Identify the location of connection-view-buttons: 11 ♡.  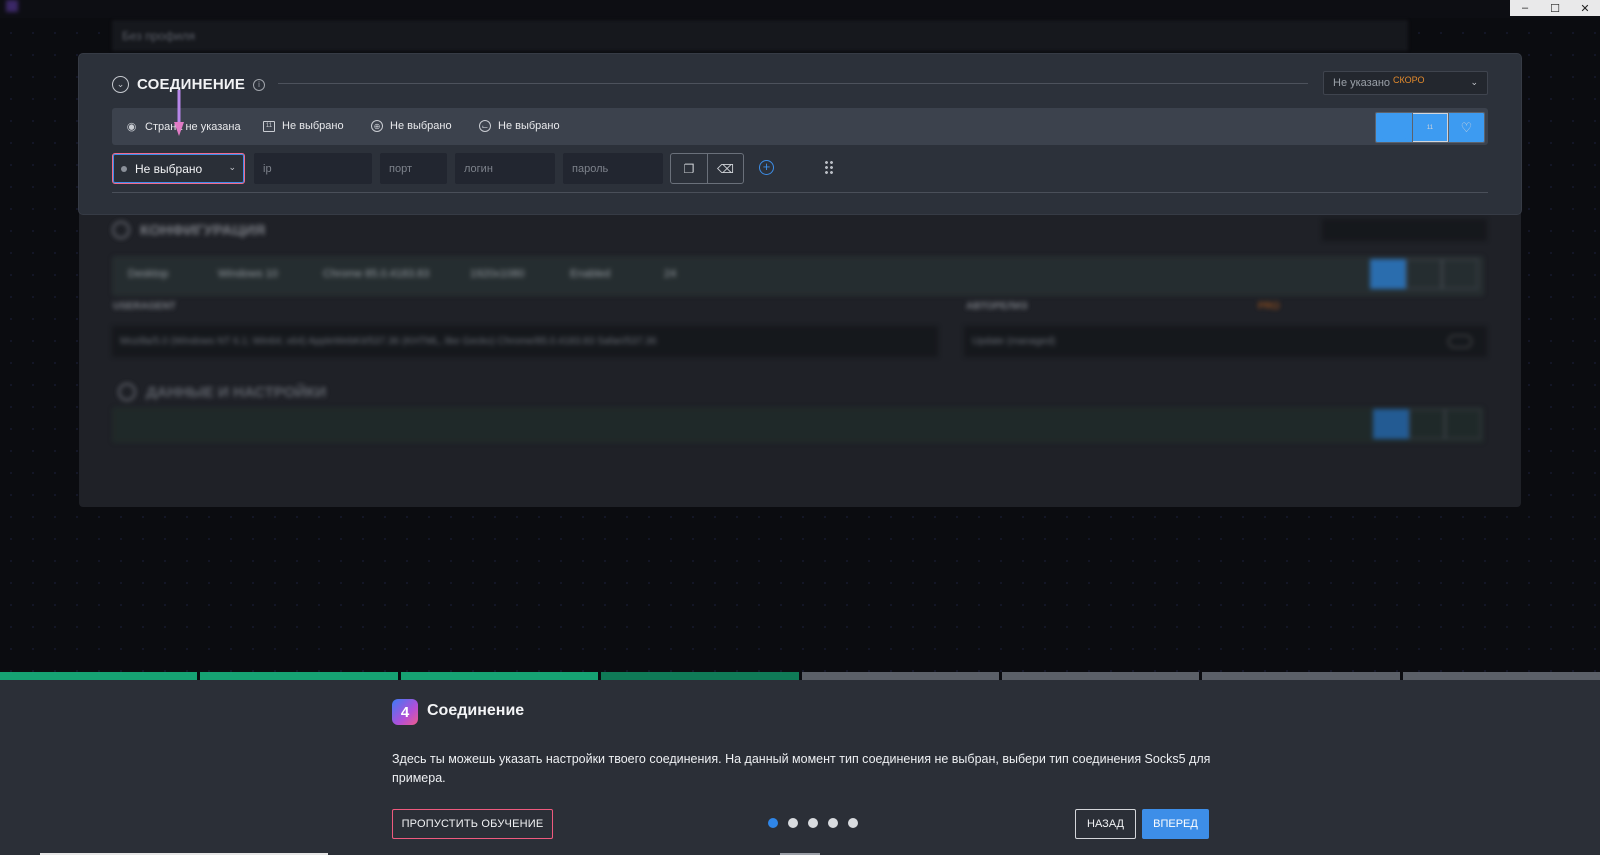
(1430, 127).